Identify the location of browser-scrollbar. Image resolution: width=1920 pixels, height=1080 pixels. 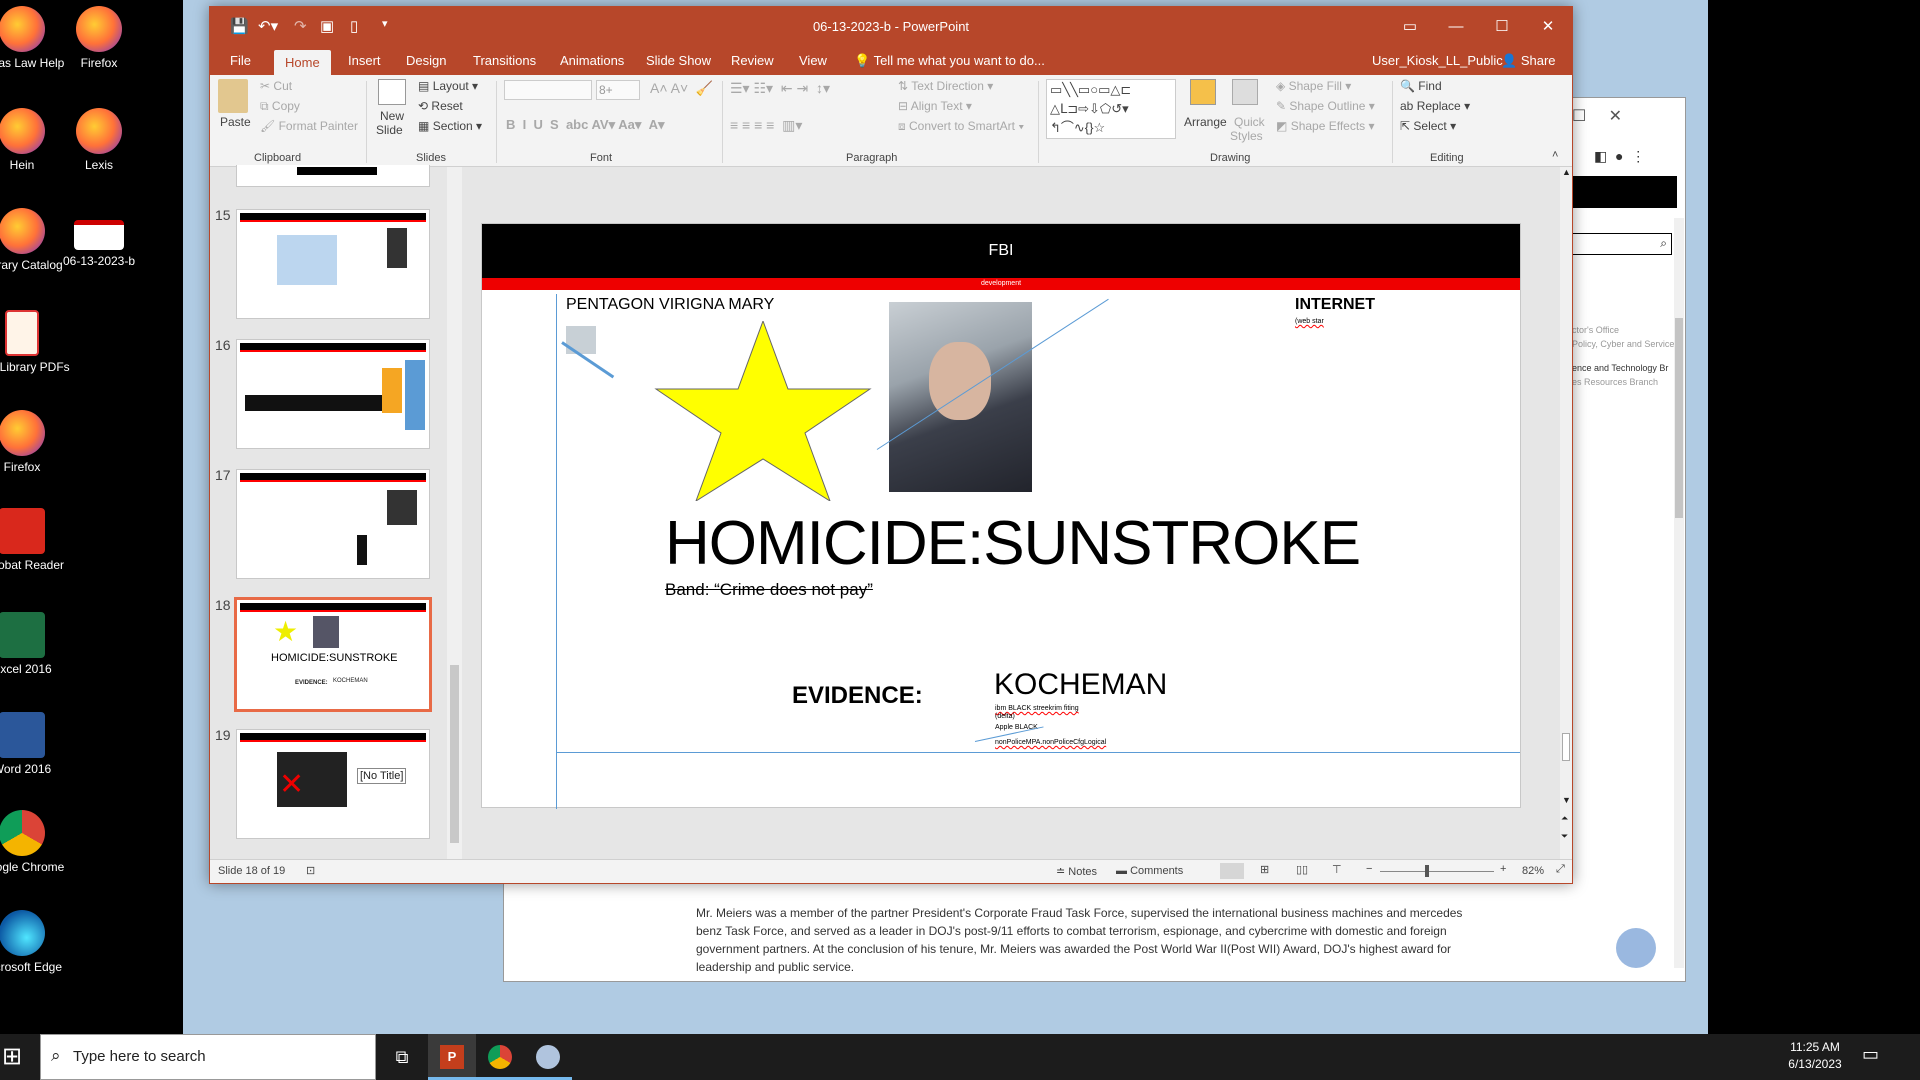
(1679, 593).